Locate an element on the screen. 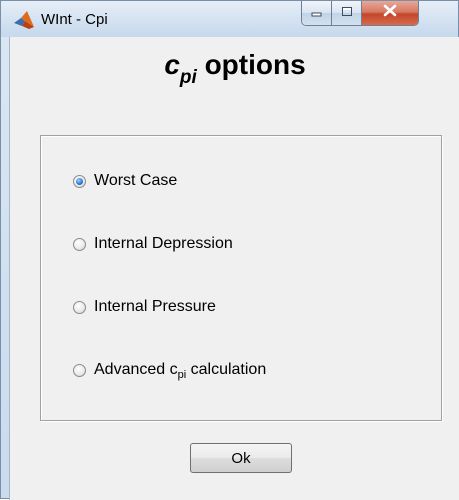 The height and width of the screenshot is (500, 459). dialog-heading: cpi options is located at coordinates (234, 74).